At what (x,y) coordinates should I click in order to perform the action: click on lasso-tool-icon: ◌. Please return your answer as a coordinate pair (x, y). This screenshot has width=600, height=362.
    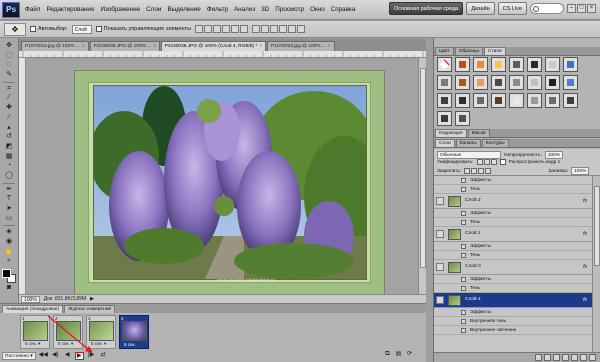
    Looking at the image, I should click on (9, 65).